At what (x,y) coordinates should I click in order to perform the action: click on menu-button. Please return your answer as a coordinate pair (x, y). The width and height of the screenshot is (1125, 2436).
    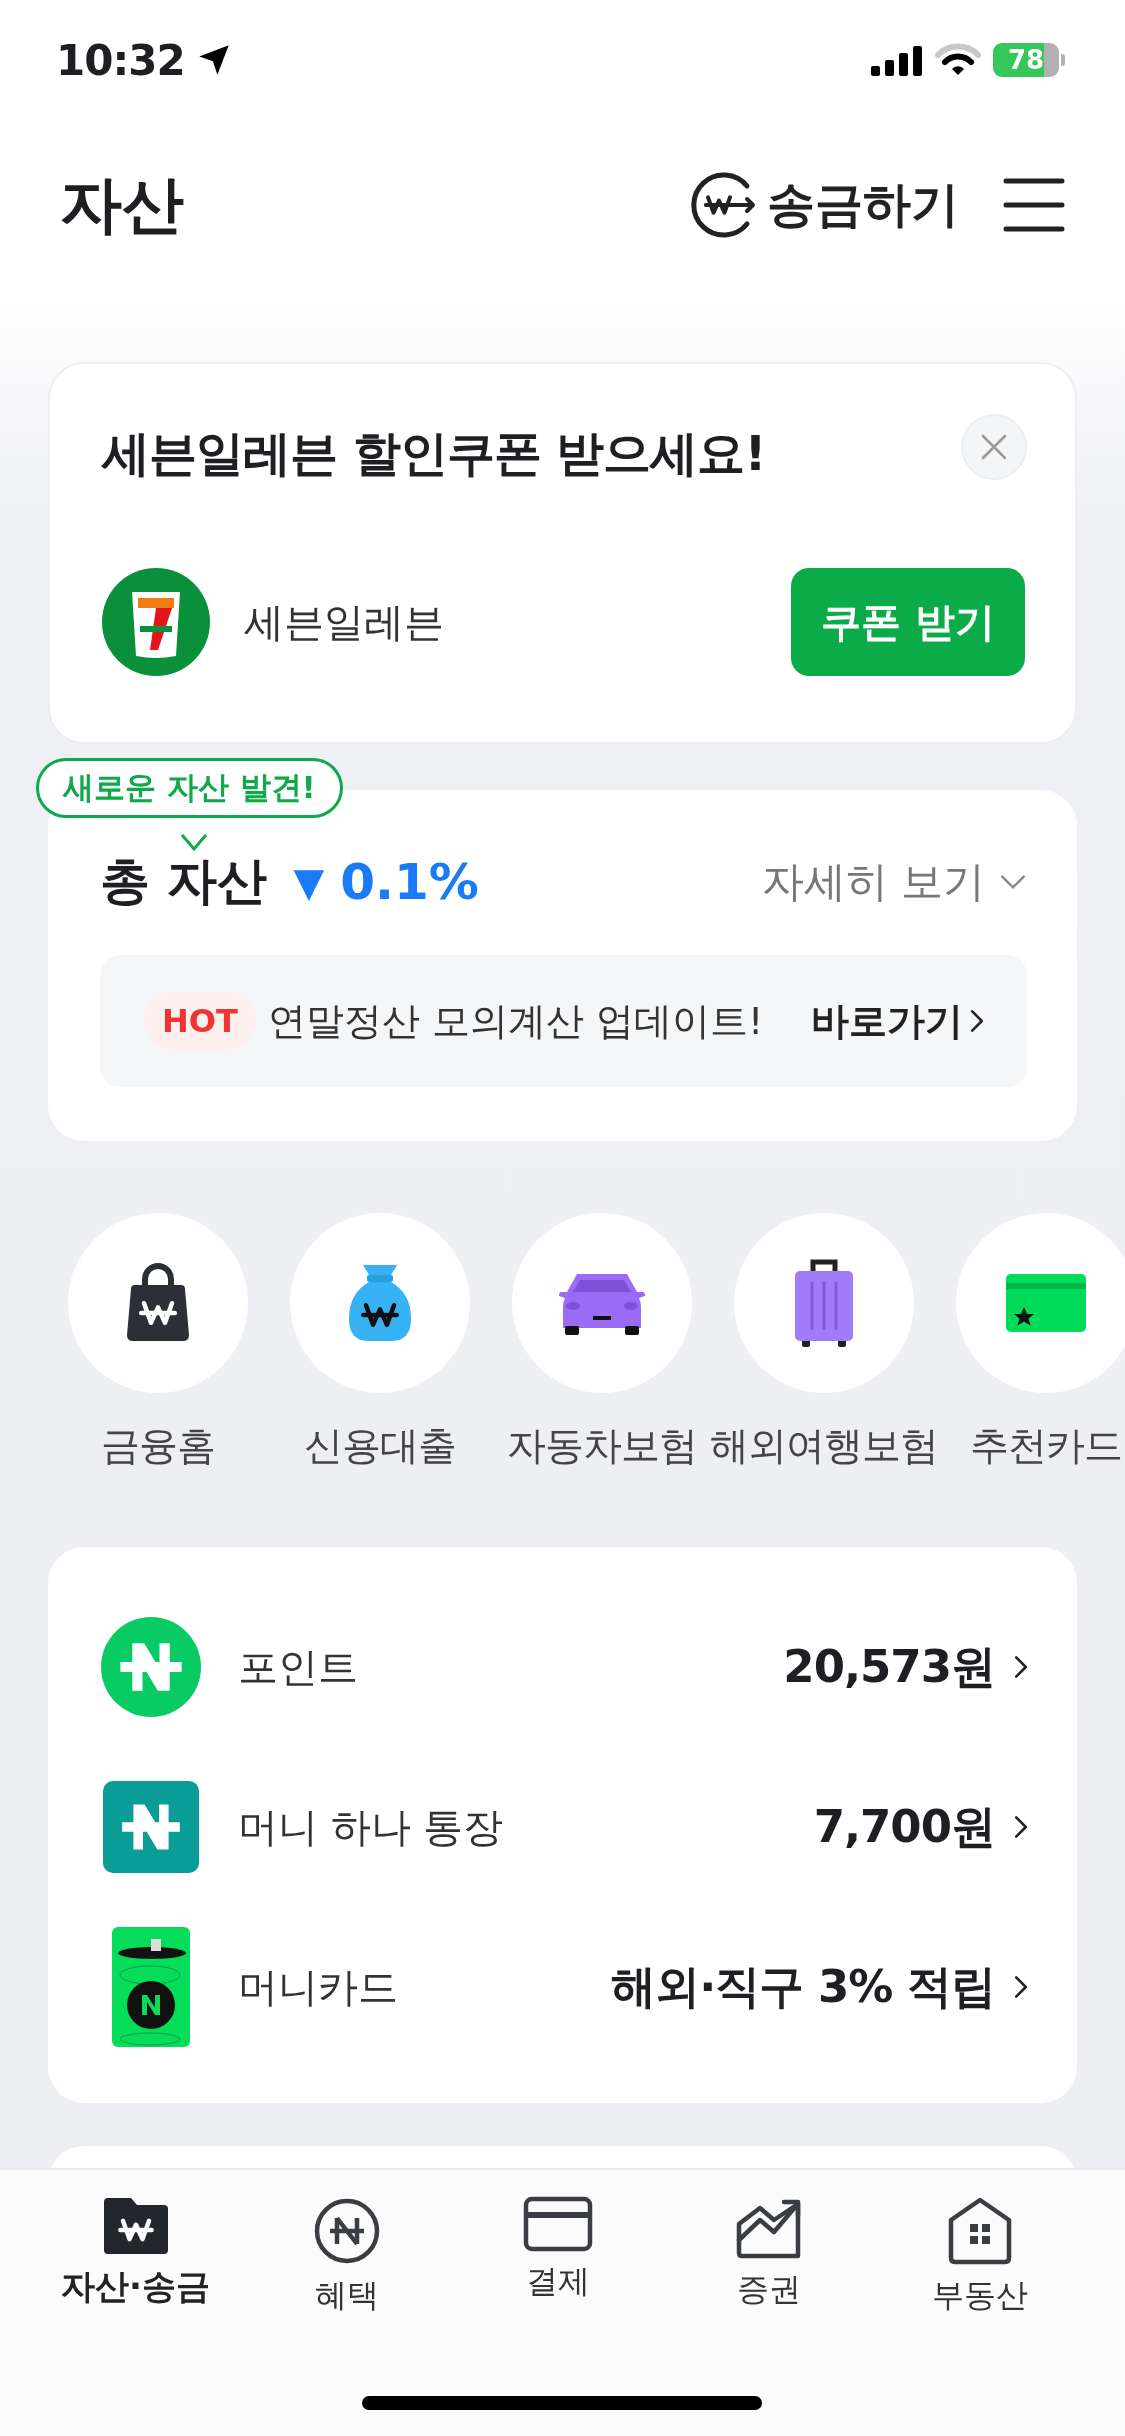
    Looking at the image, I should click on (1034, 205).